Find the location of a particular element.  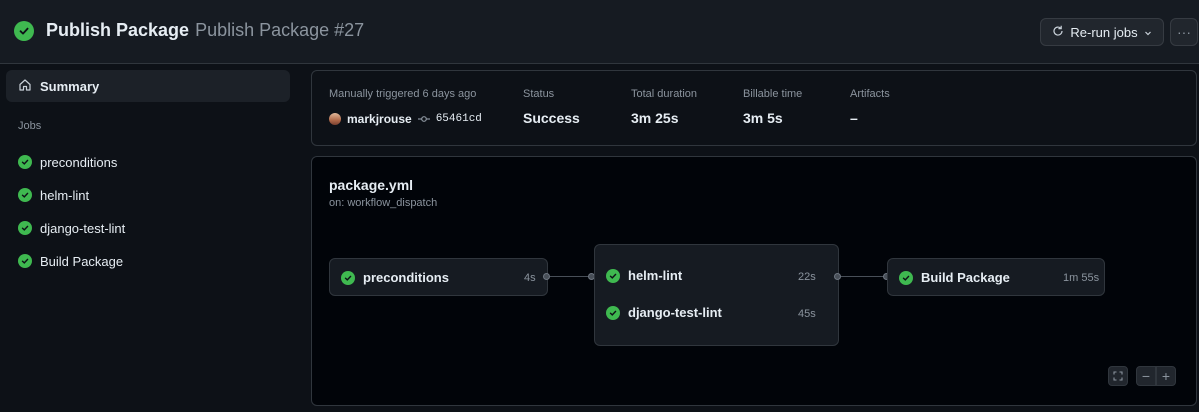

minus-icon: − is located at coordinates (1146, 376).